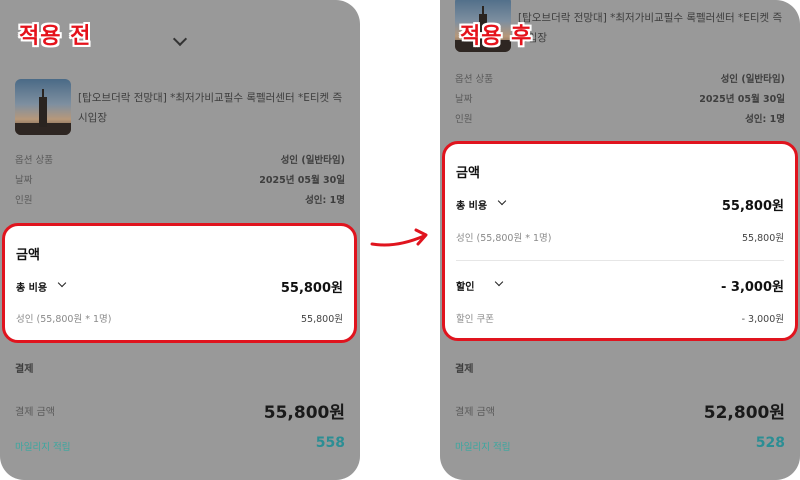  I want to click on product-title-cont: 시입장, so click(92, 118).